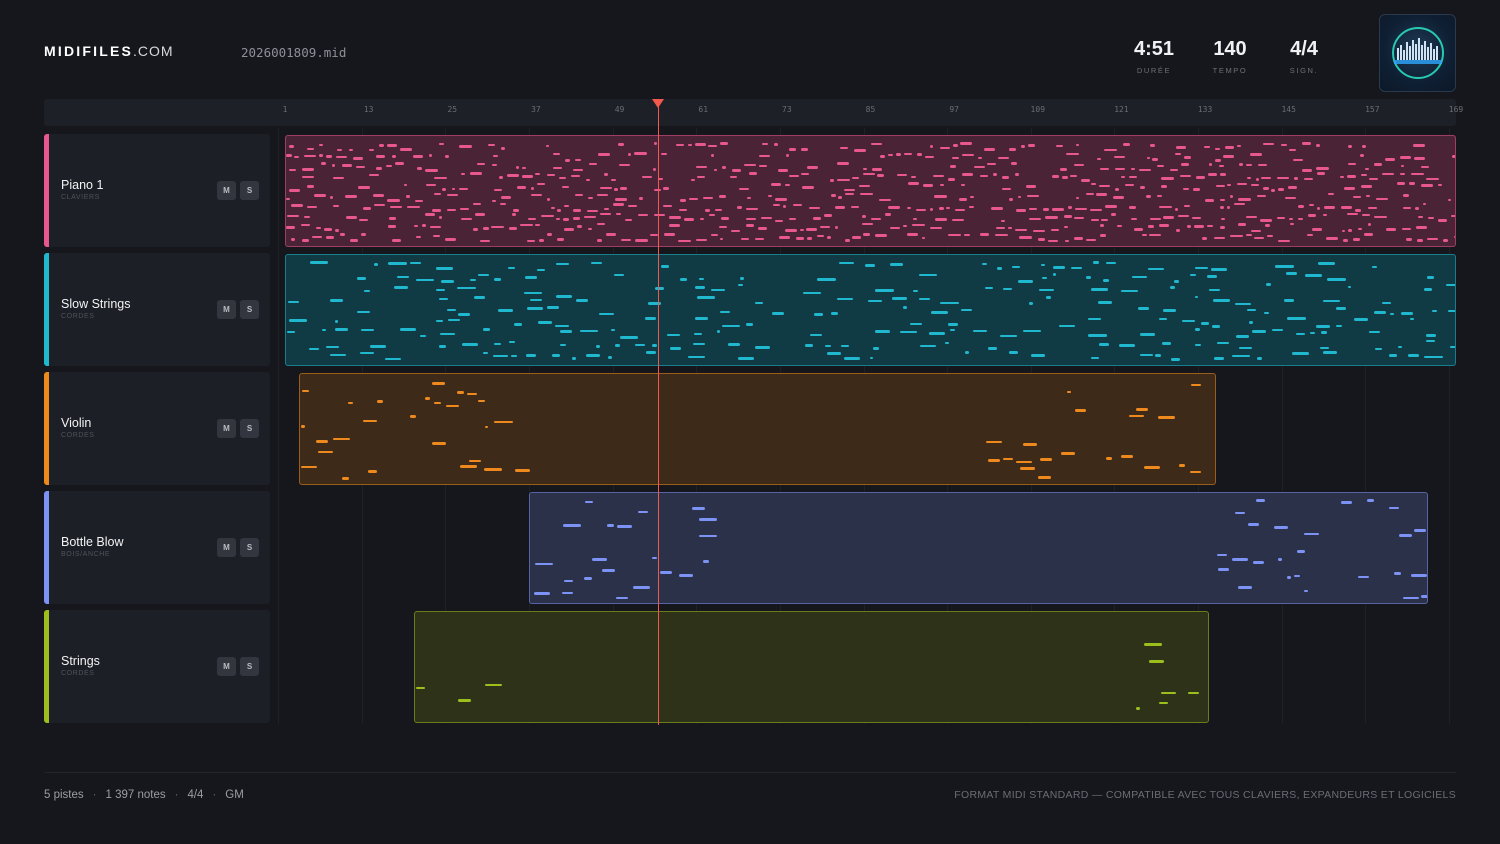 The width and height of the screenshot is (1500, 844). Describe the element at coordinates (294, 52) in the screenshot. I see `file-name: 2026001809.mid` at that location.